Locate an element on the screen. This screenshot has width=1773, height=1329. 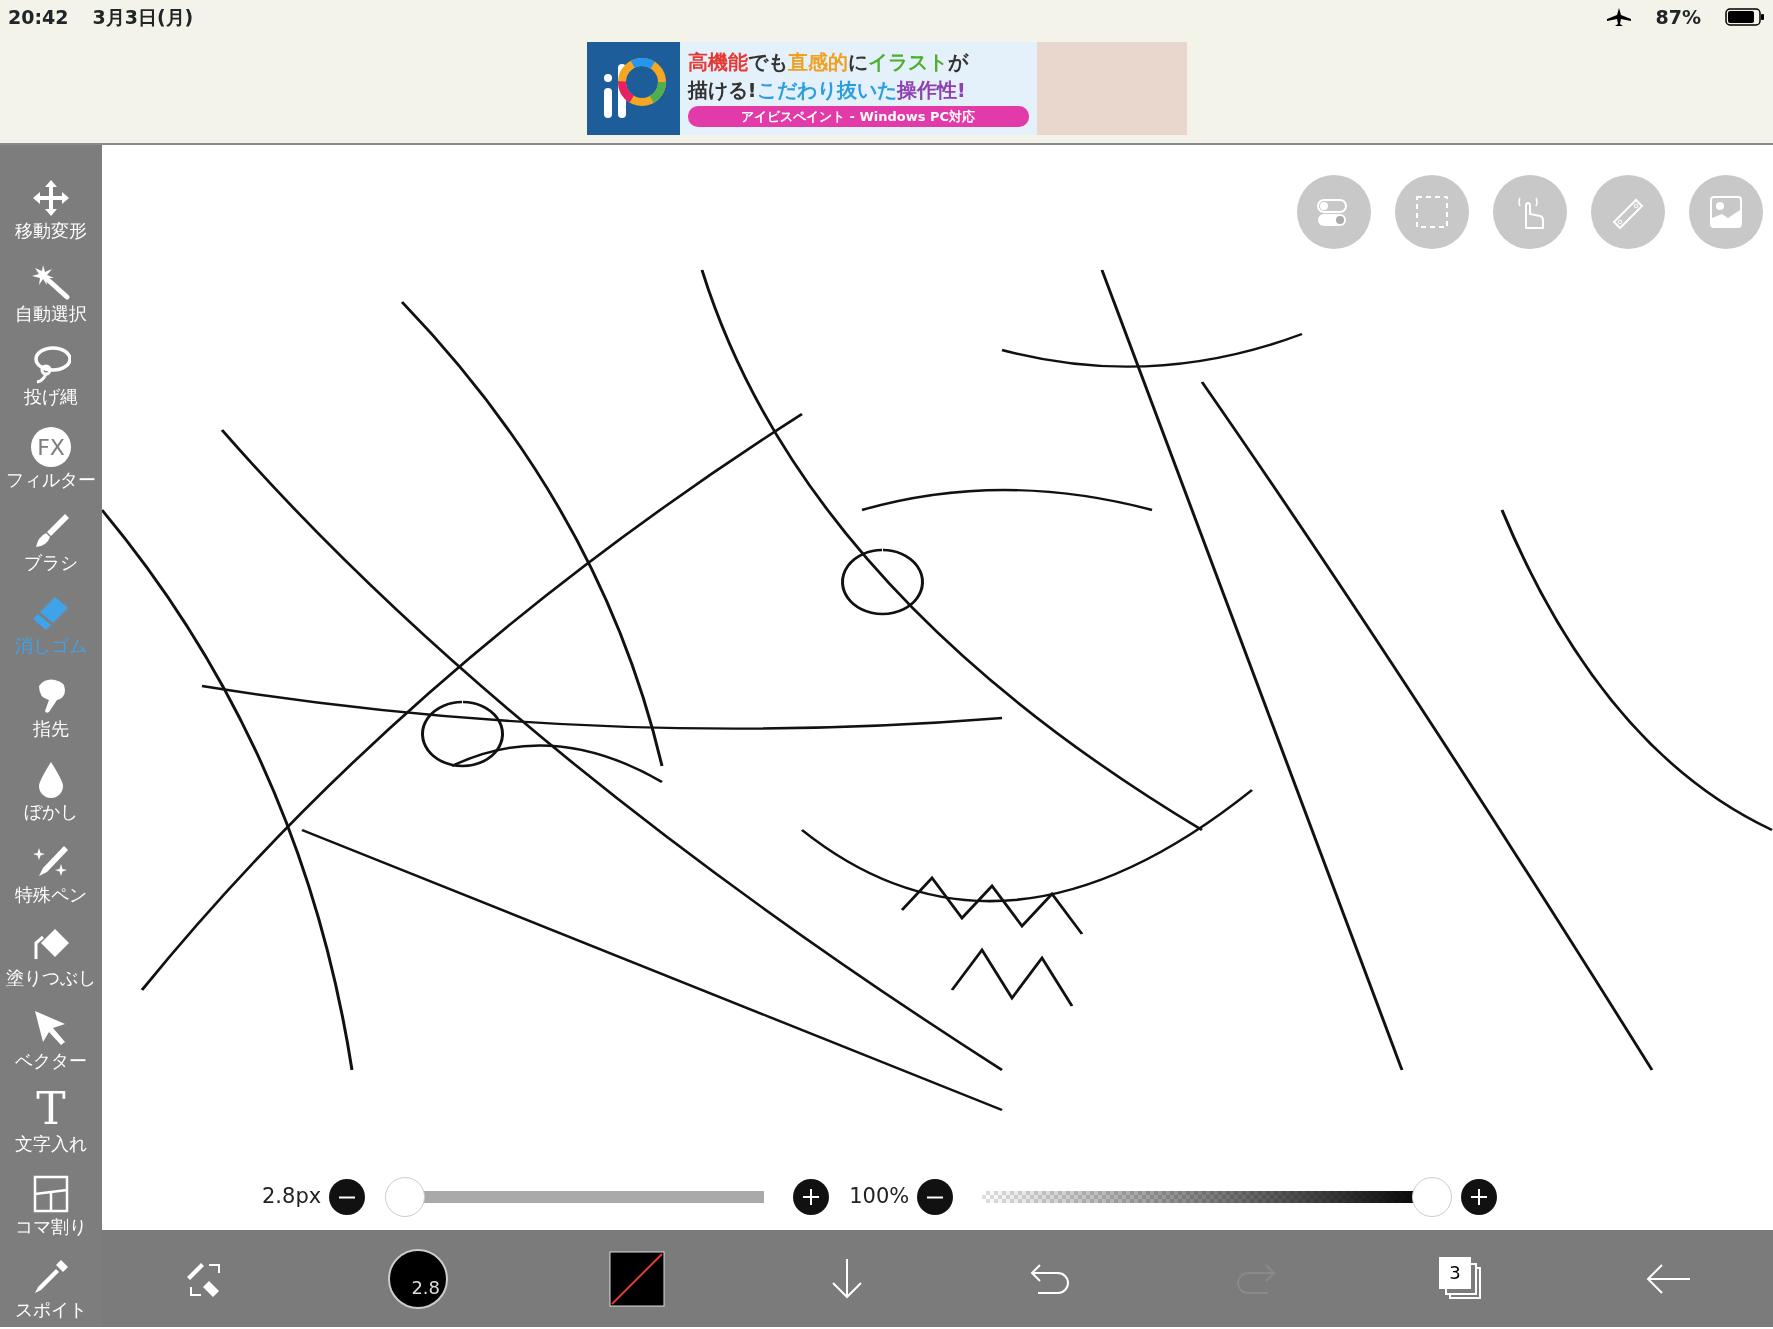
ad-banner: 高機能でも直感的にイラストが 描ける!こだわり抜いた操作性! アイビスペイント - Windows PC対応 is located at coordinates (886, 88).